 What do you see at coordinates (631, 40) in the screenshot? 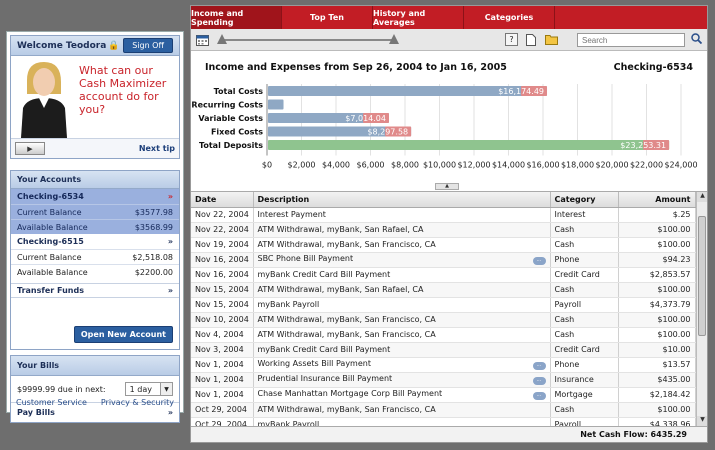
I see `search-input` at bounding box center [631, 40].